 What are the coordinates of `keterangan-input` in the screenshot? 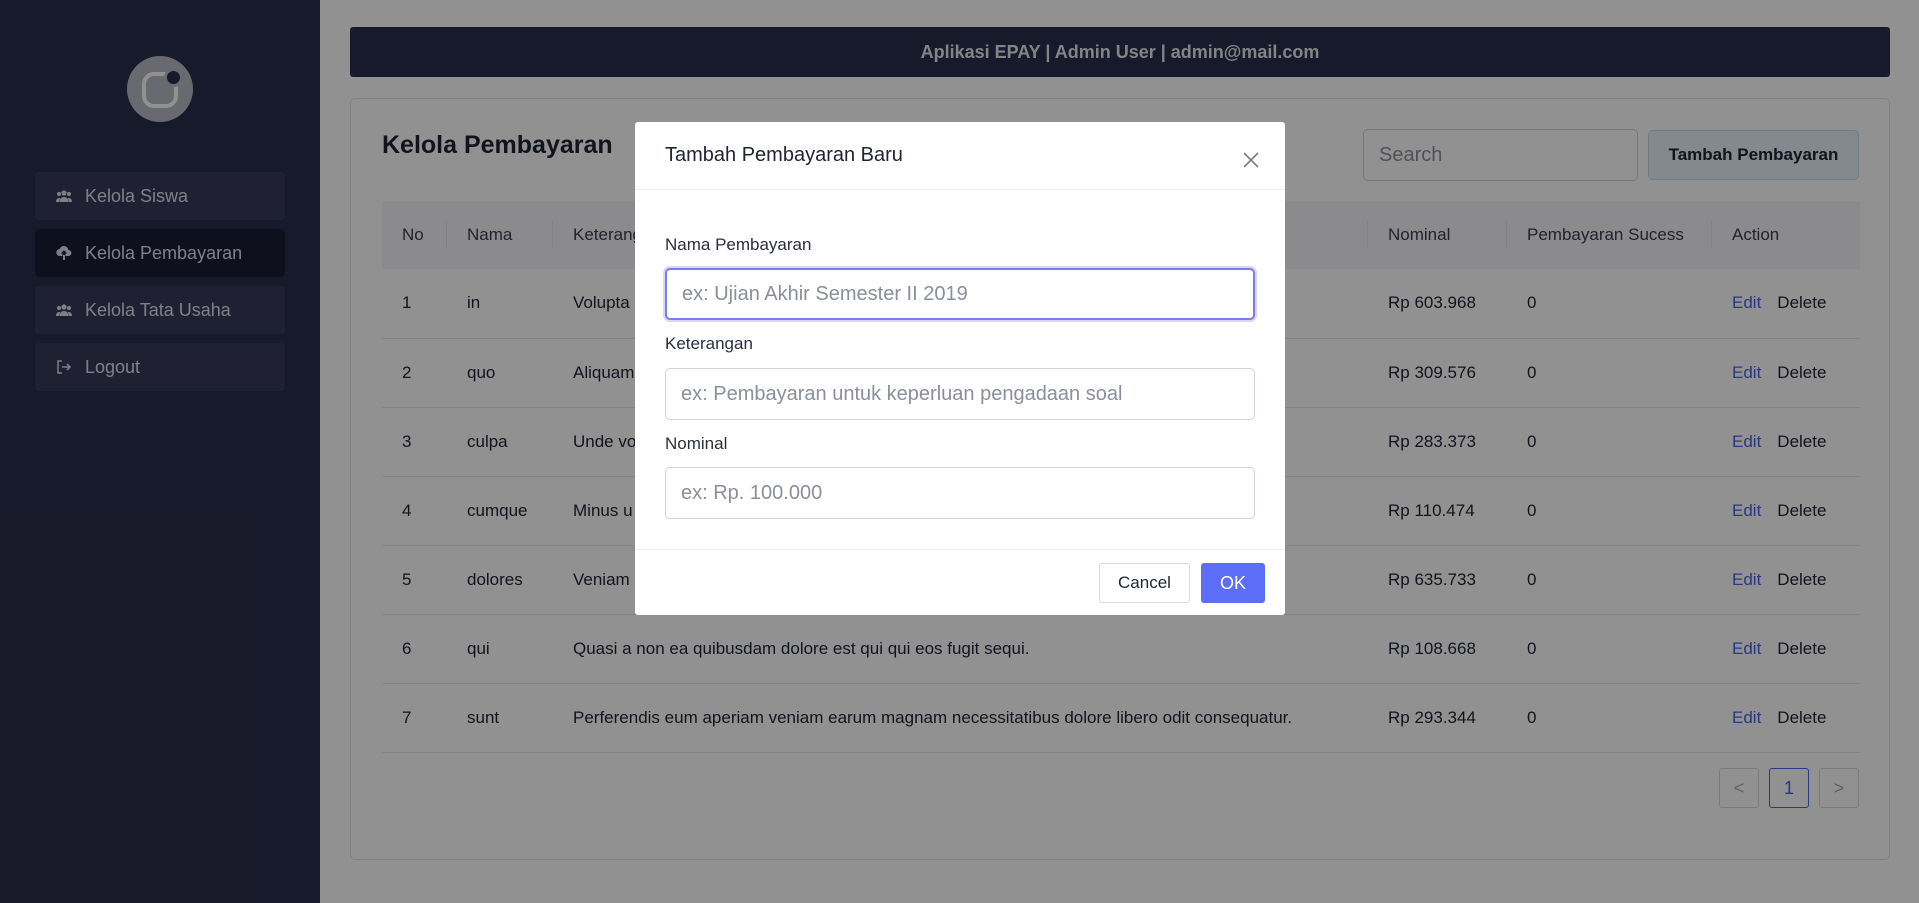 It's located at (960, 394).